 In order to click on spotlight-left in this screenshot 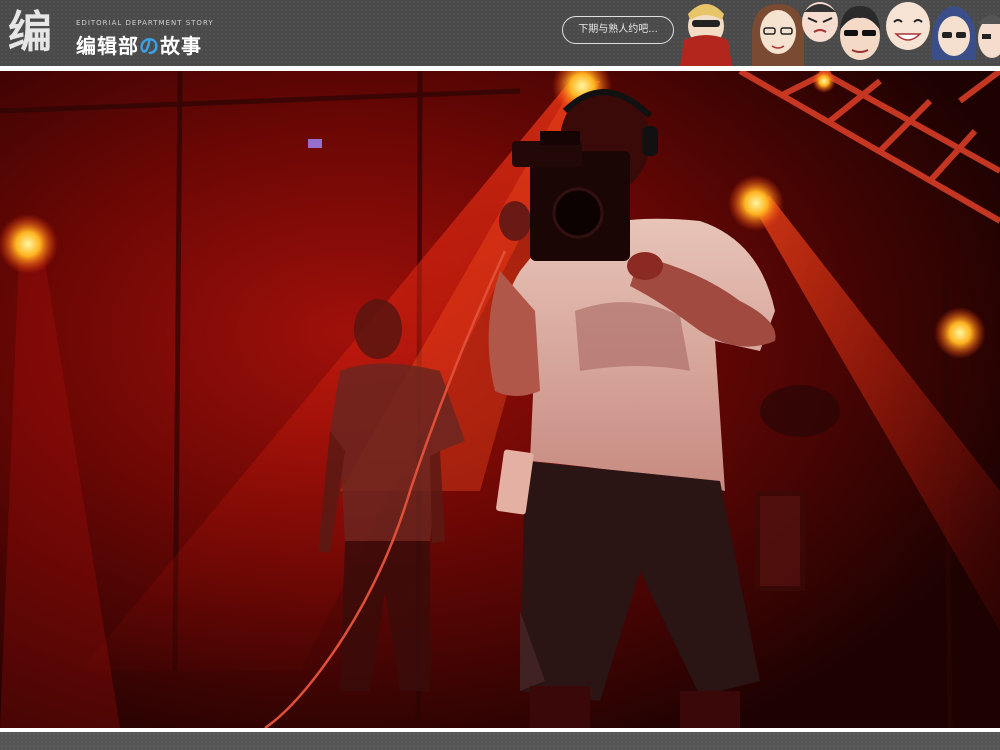, I will do `click(29, 244)`.